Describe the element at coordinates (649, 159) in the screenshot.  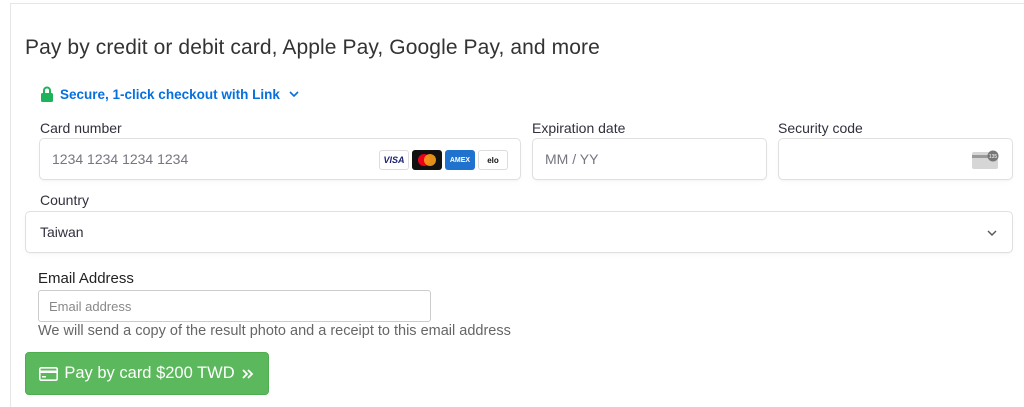
I see `expiration-field: MM / YY` at that location.